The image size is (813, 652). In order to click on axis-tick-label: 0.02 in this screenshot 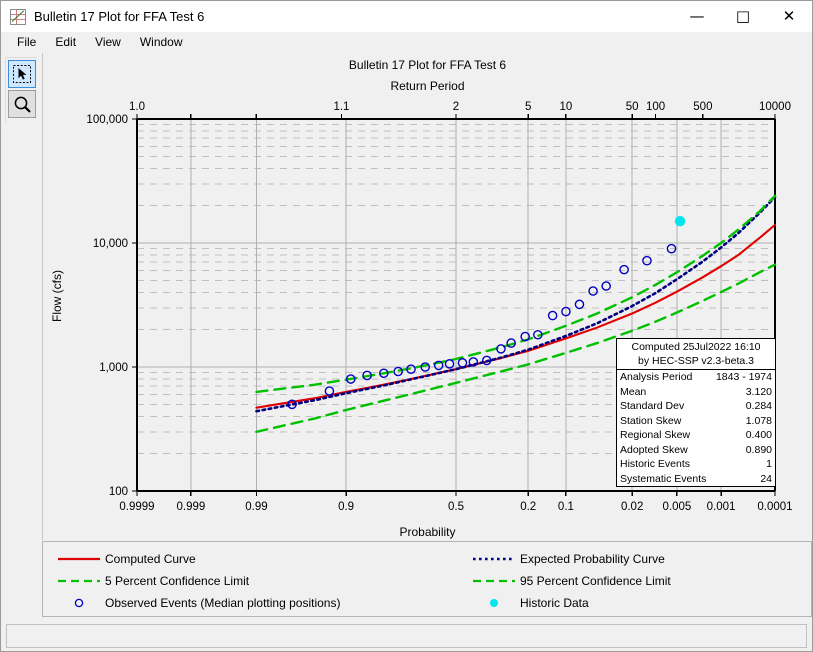, I will do `click(632, 507)`.